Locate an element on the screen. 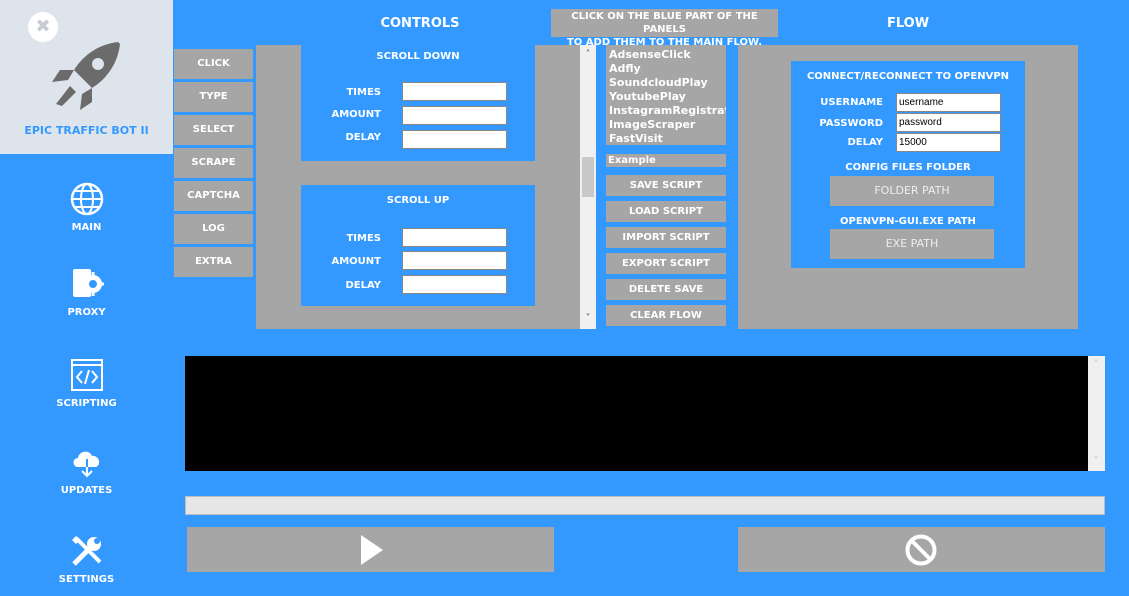 The height and width of the screenshot is (596, 1129). sidebar-item-settings: SETTINGS is located at coordinates (86, 559).